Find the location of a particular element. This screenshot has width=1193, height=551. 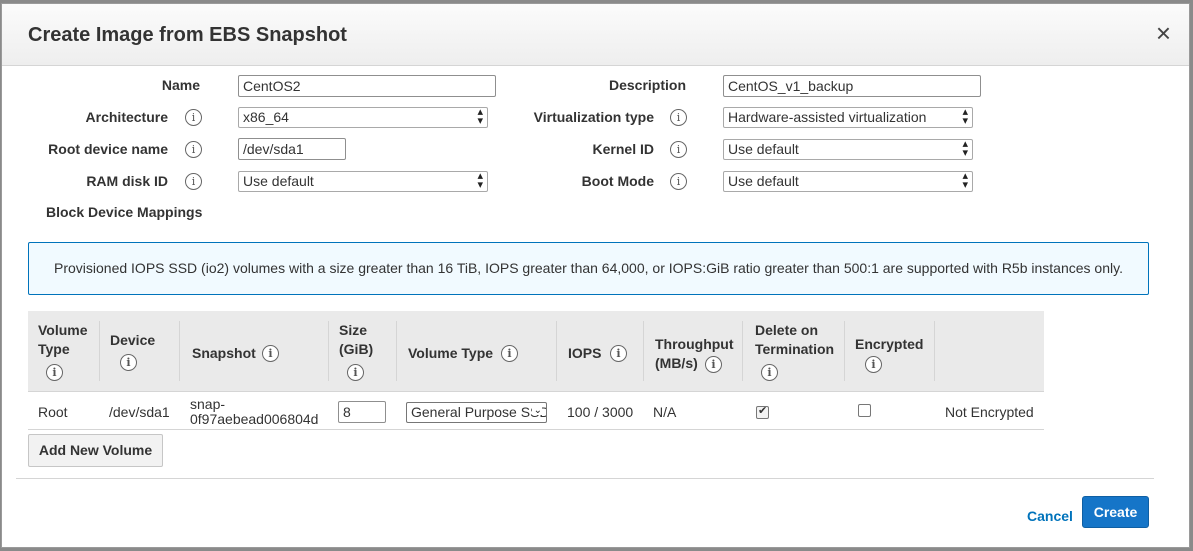

kernel-id-select-value: Use default is located at coordinates (763, 149).